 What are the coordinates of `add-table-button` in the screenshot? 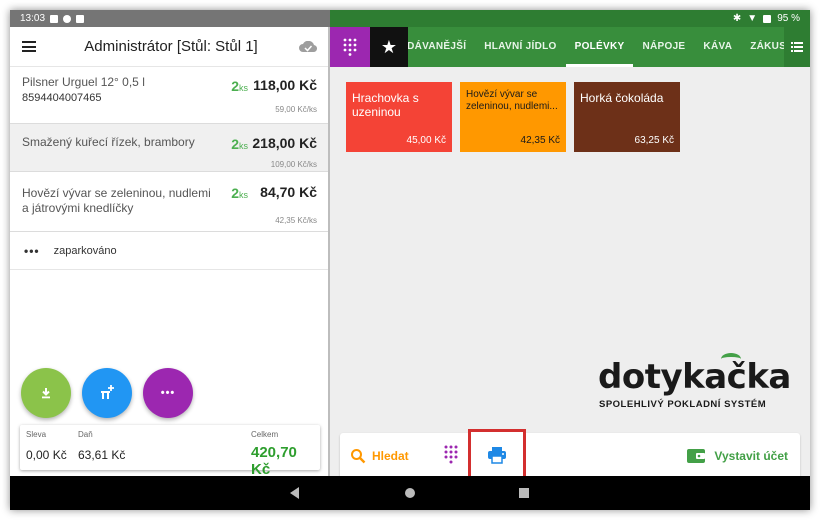 It's located at (107, 393).